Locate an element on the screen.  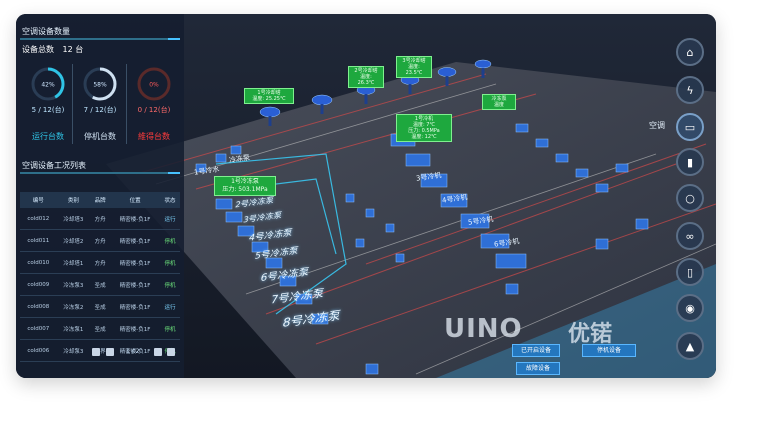
stopped-gauge: 58% is located at coordinates (100, 84).